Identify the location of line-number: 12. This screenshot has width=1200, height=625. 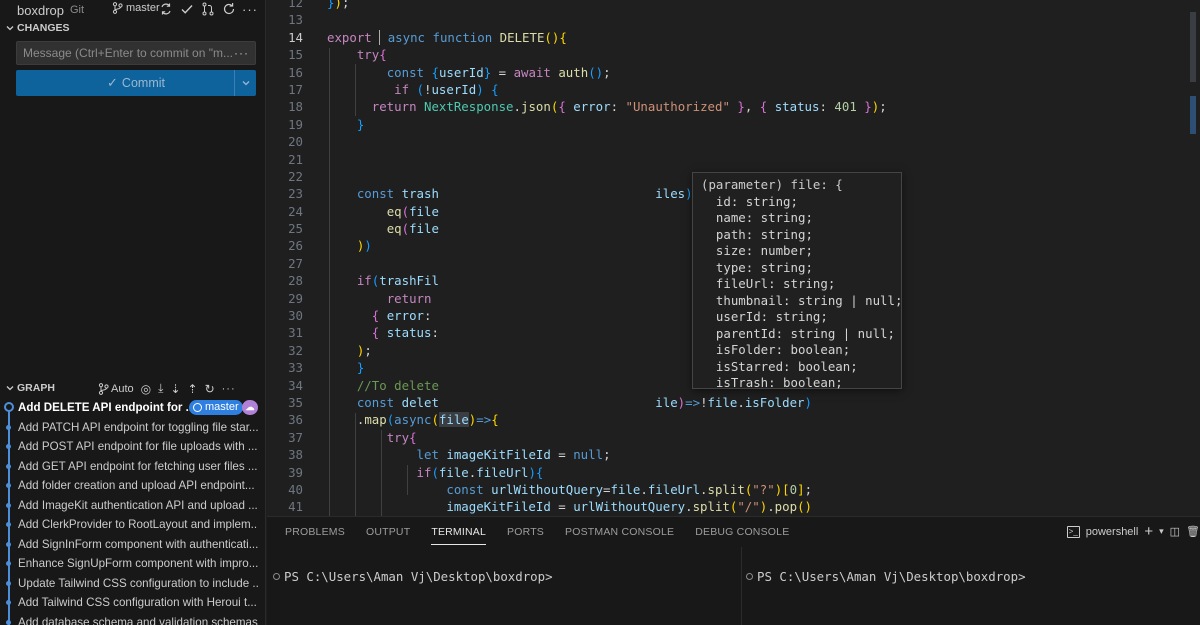
(295, 5).